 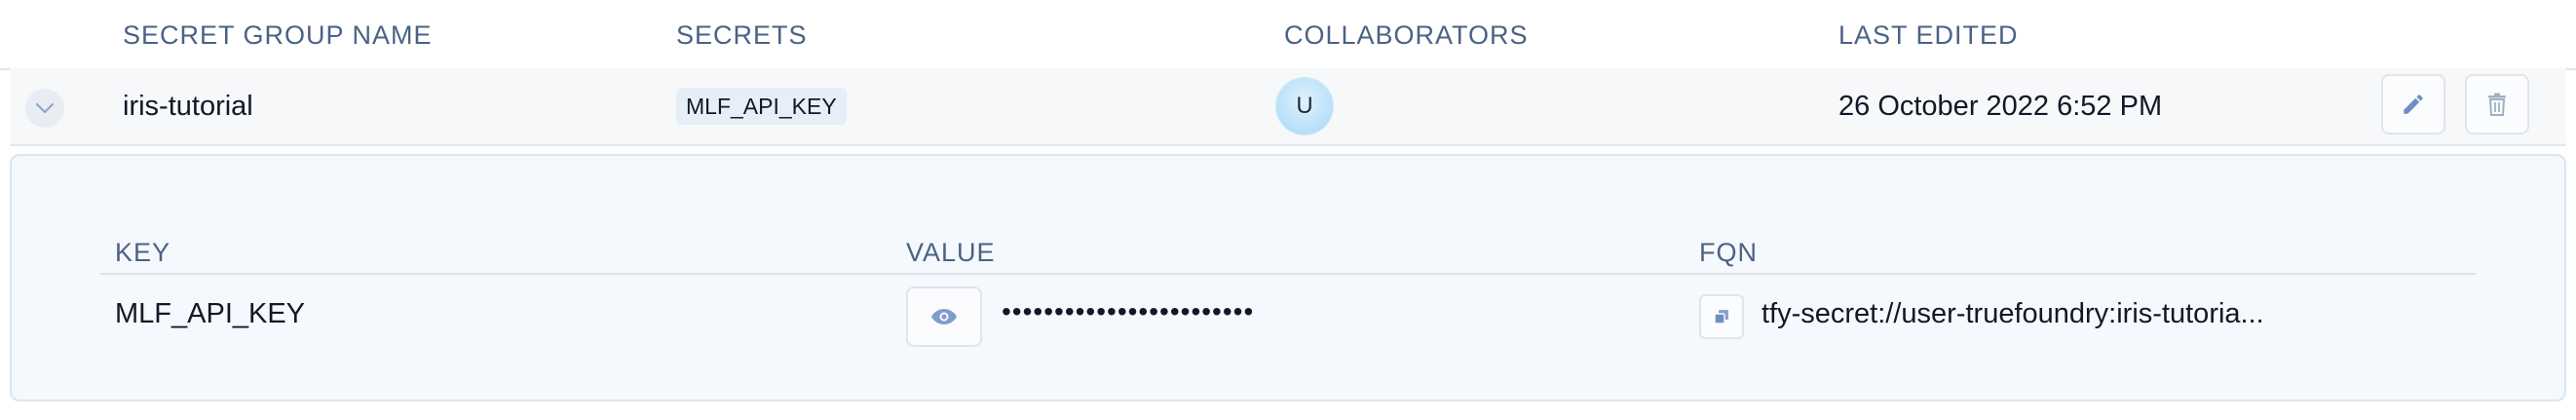 What do you see at coordinates (1128, 311) in the screenshot?
I see `masked-secret-value: ••••••••••••••••••••••••` at bounding box center [1128, 311].